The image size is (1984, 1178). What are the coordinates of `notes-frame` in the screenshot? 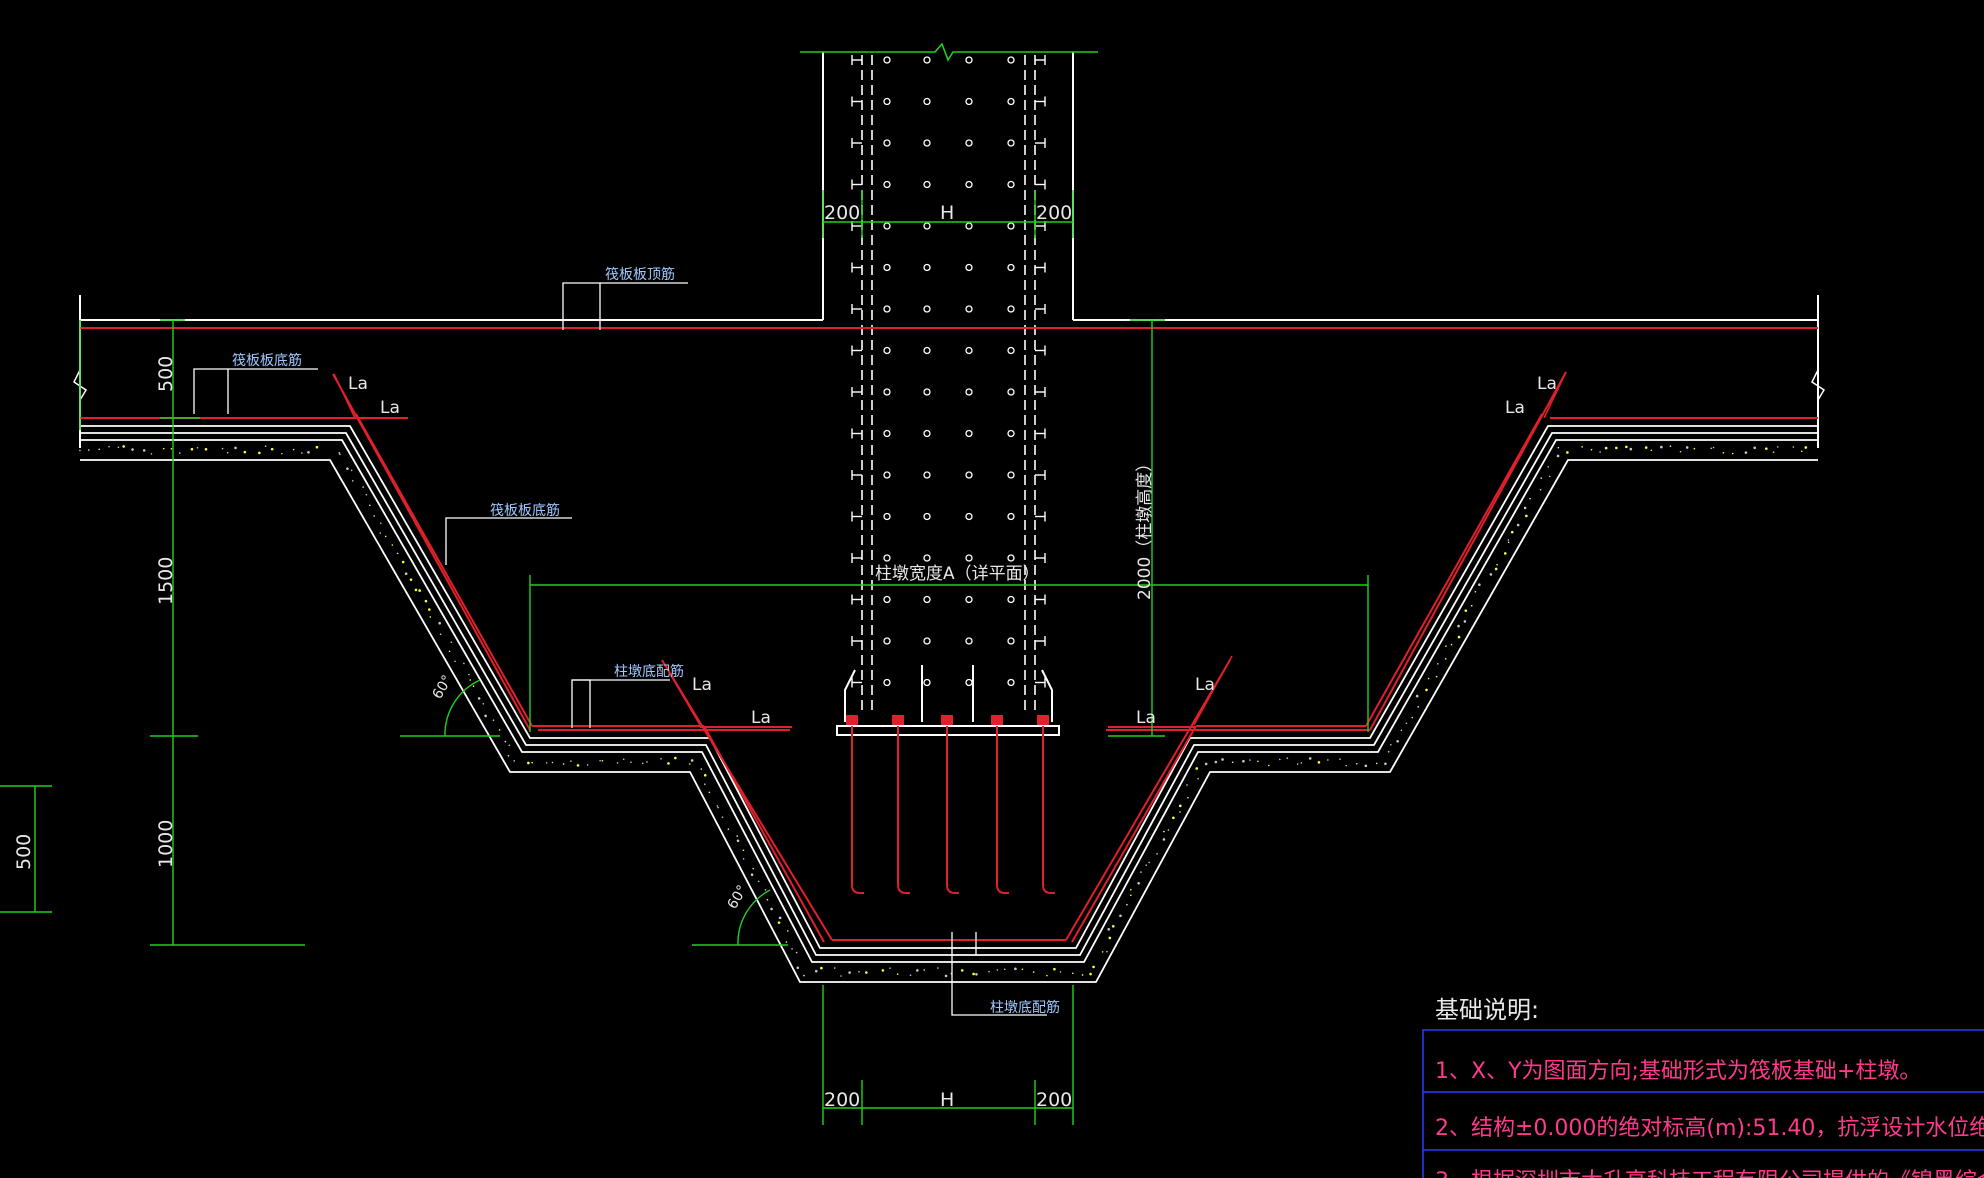 It's located at (1703, 1103).